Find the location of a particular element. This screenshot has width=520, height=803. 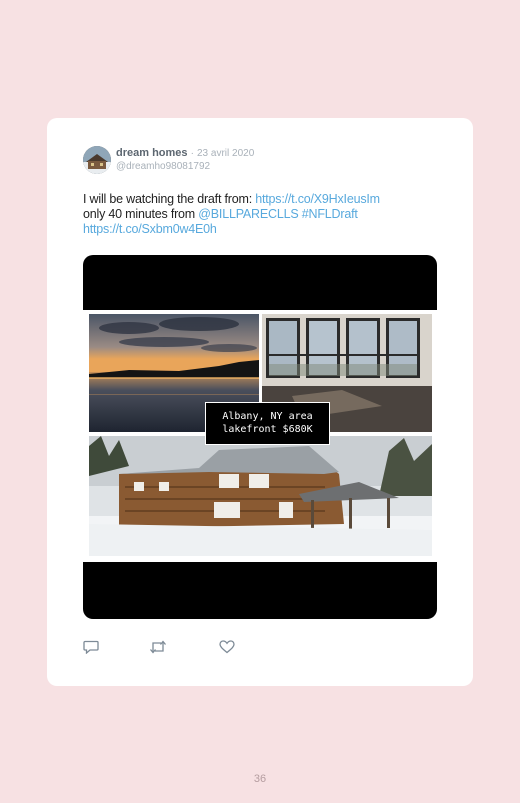

tweet-author: dream homes · 23 avril 2020 is located at coordinates (185, 153).